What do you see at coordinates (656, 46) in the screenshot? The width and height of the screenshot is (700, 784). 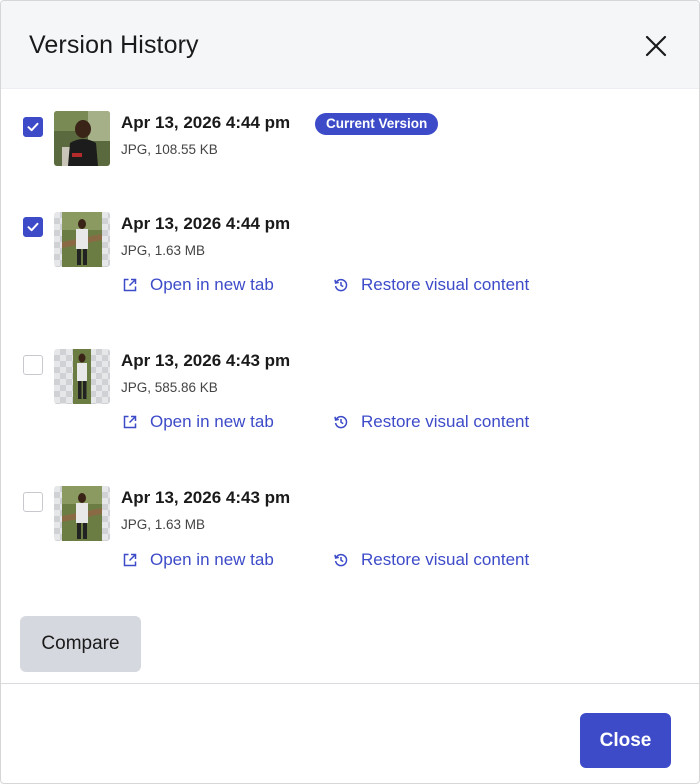 I see `close-icon` at bounding box center [656, 46].